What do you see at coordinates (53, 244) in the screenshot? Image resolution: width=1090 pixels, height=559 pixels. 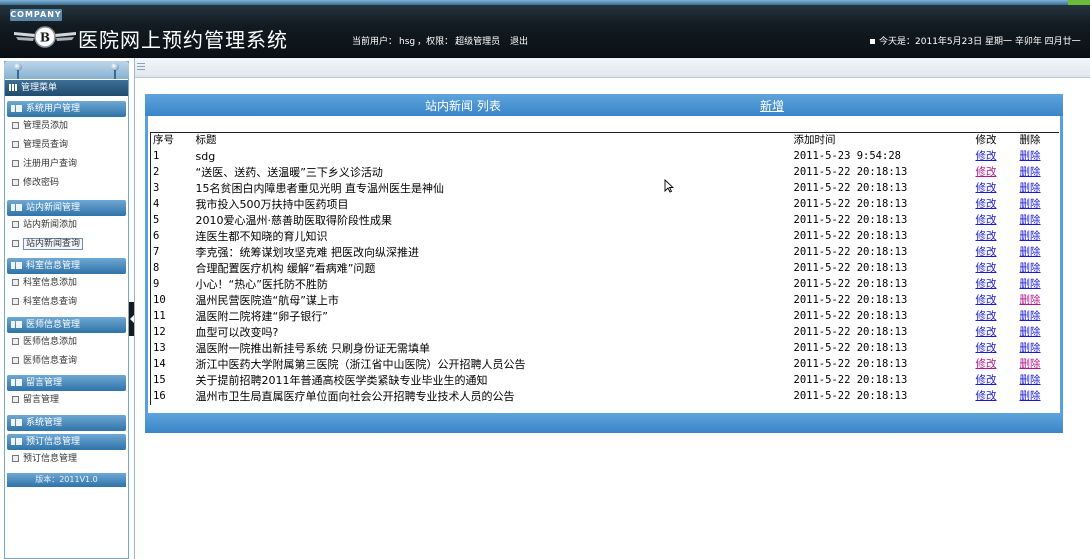 I see `menu-item-label: 站内新闻查询` at bounding box center [53, 244].